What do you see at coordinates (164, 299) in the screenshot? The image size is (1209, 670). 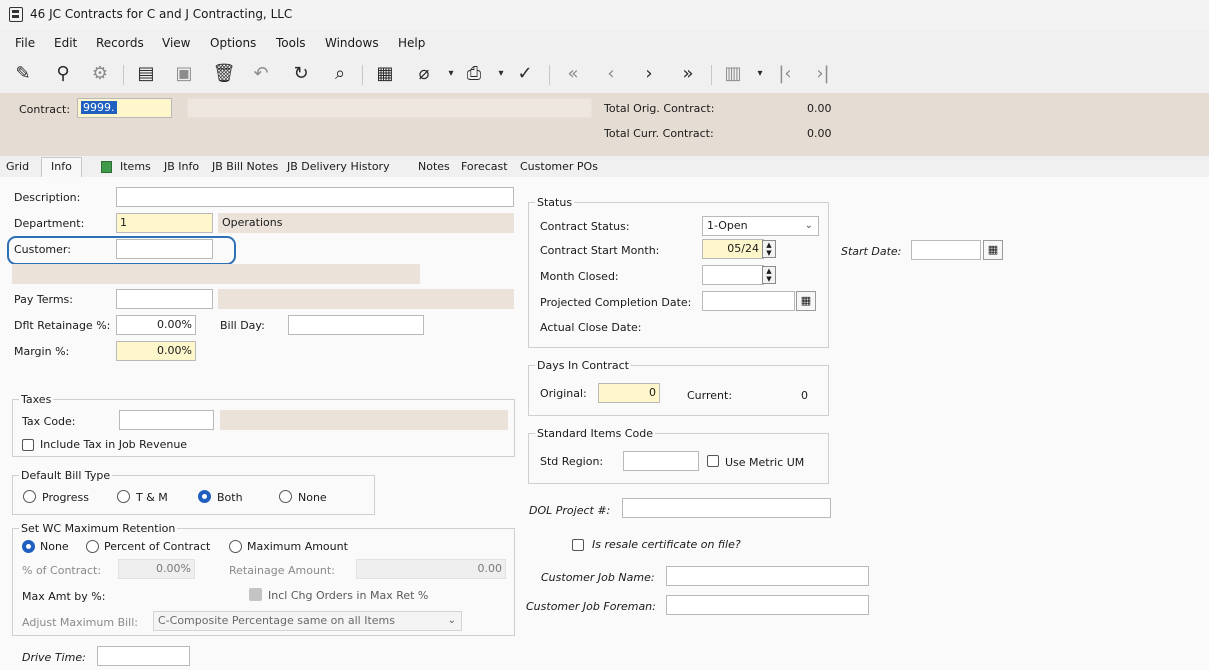 I see `pay-terms-field` at bounding box center [164, 299].